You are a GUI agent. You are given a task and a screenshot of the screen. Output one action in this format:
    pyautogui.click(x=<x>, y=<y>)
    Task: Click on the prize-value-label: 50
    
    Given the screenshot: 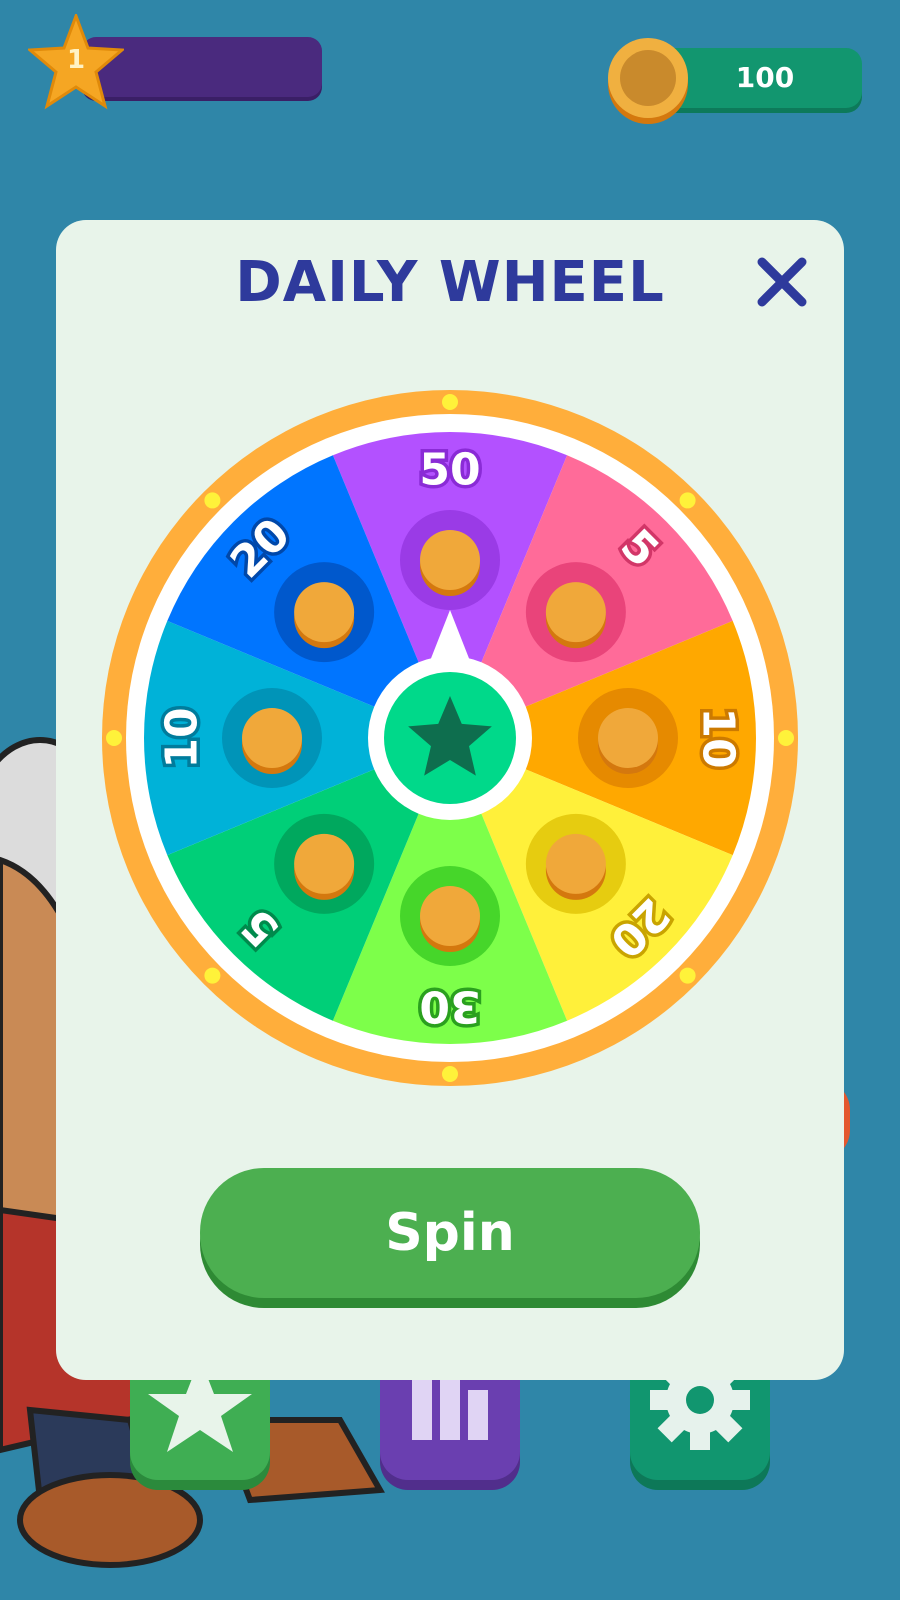 What is the action you would take?
    pyautogui.click(x=449, y=470)
    